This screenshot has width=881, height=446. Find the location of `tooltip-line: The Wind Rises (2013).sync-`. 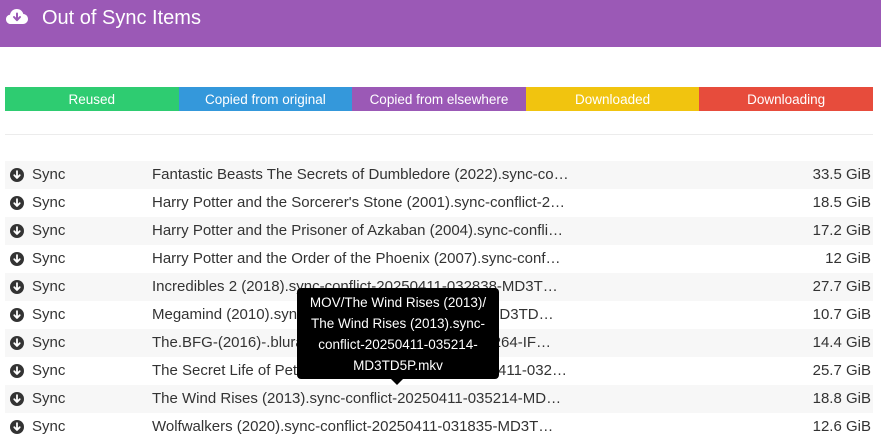

tooltip-line: The Wind Rises (2013).sync- is located at coordinates (398, 323).